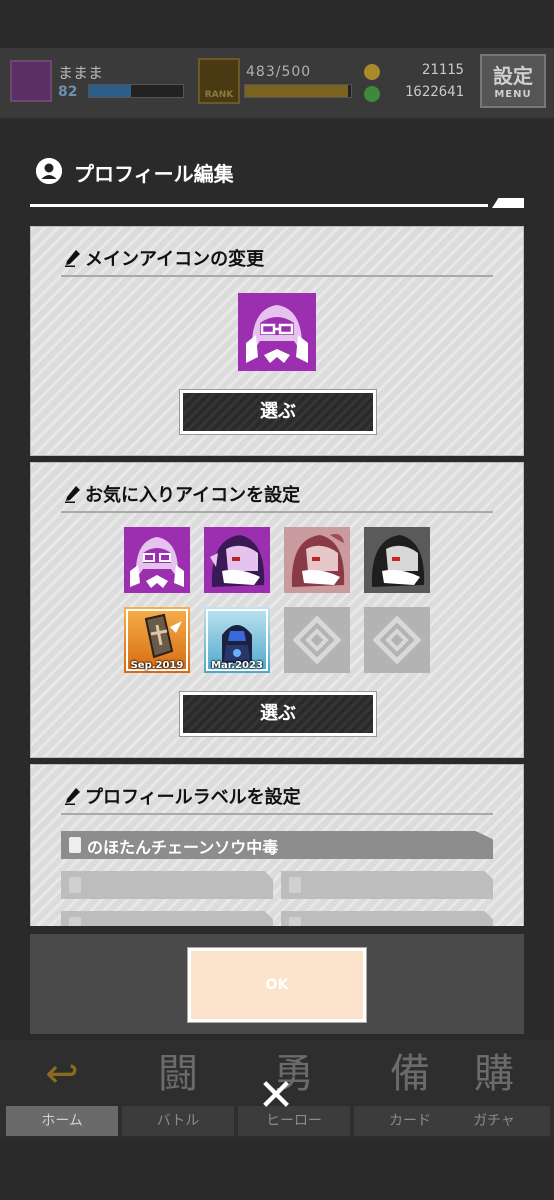 The image size is (554, 1200). Describe the element at coordinates (279, 72) in the screenshot. I see `rank-count: 483/500` at that location.